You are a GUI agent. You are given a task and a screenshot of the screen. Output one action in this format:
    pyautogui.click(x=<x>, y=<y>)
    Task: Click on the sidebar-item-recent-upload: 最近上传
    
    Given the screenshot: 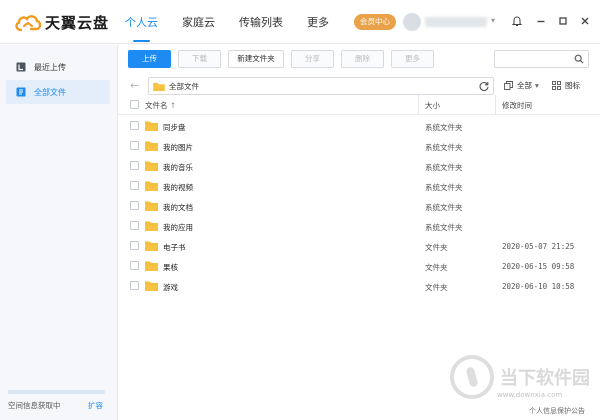 What is the action you would take?
    pyautogui.click(x=58, y=67)
    